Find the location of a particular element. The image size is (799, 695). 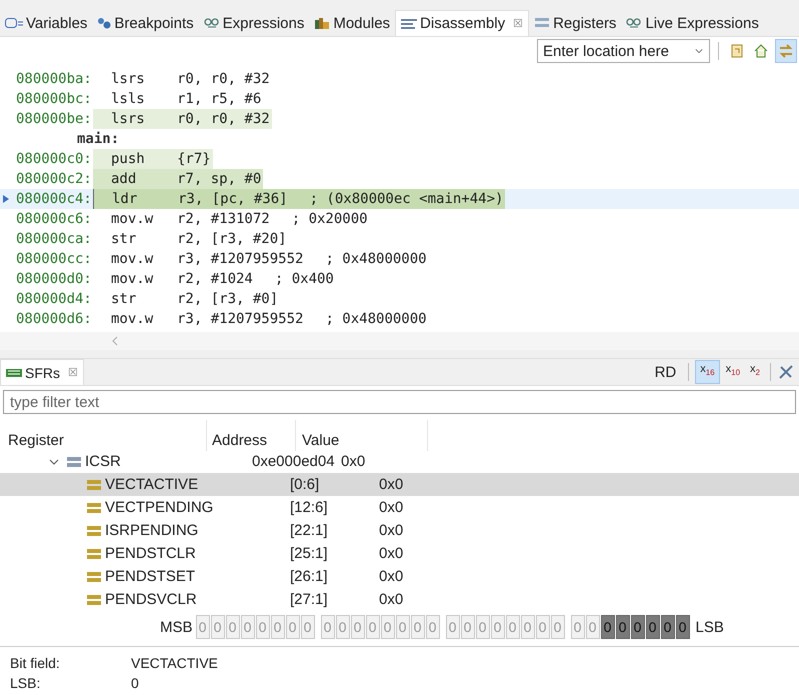

address-text: 080000d4: is located at coordinates (54, 299).